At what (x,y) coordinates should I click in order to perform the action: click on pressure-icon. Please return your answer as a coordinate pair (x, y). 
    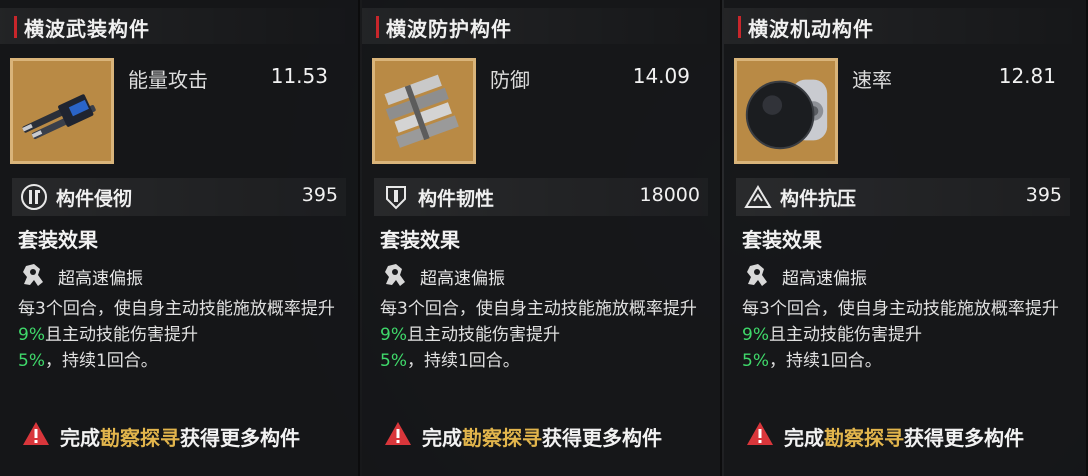
    Looking at the image, I should click on (758, 197).